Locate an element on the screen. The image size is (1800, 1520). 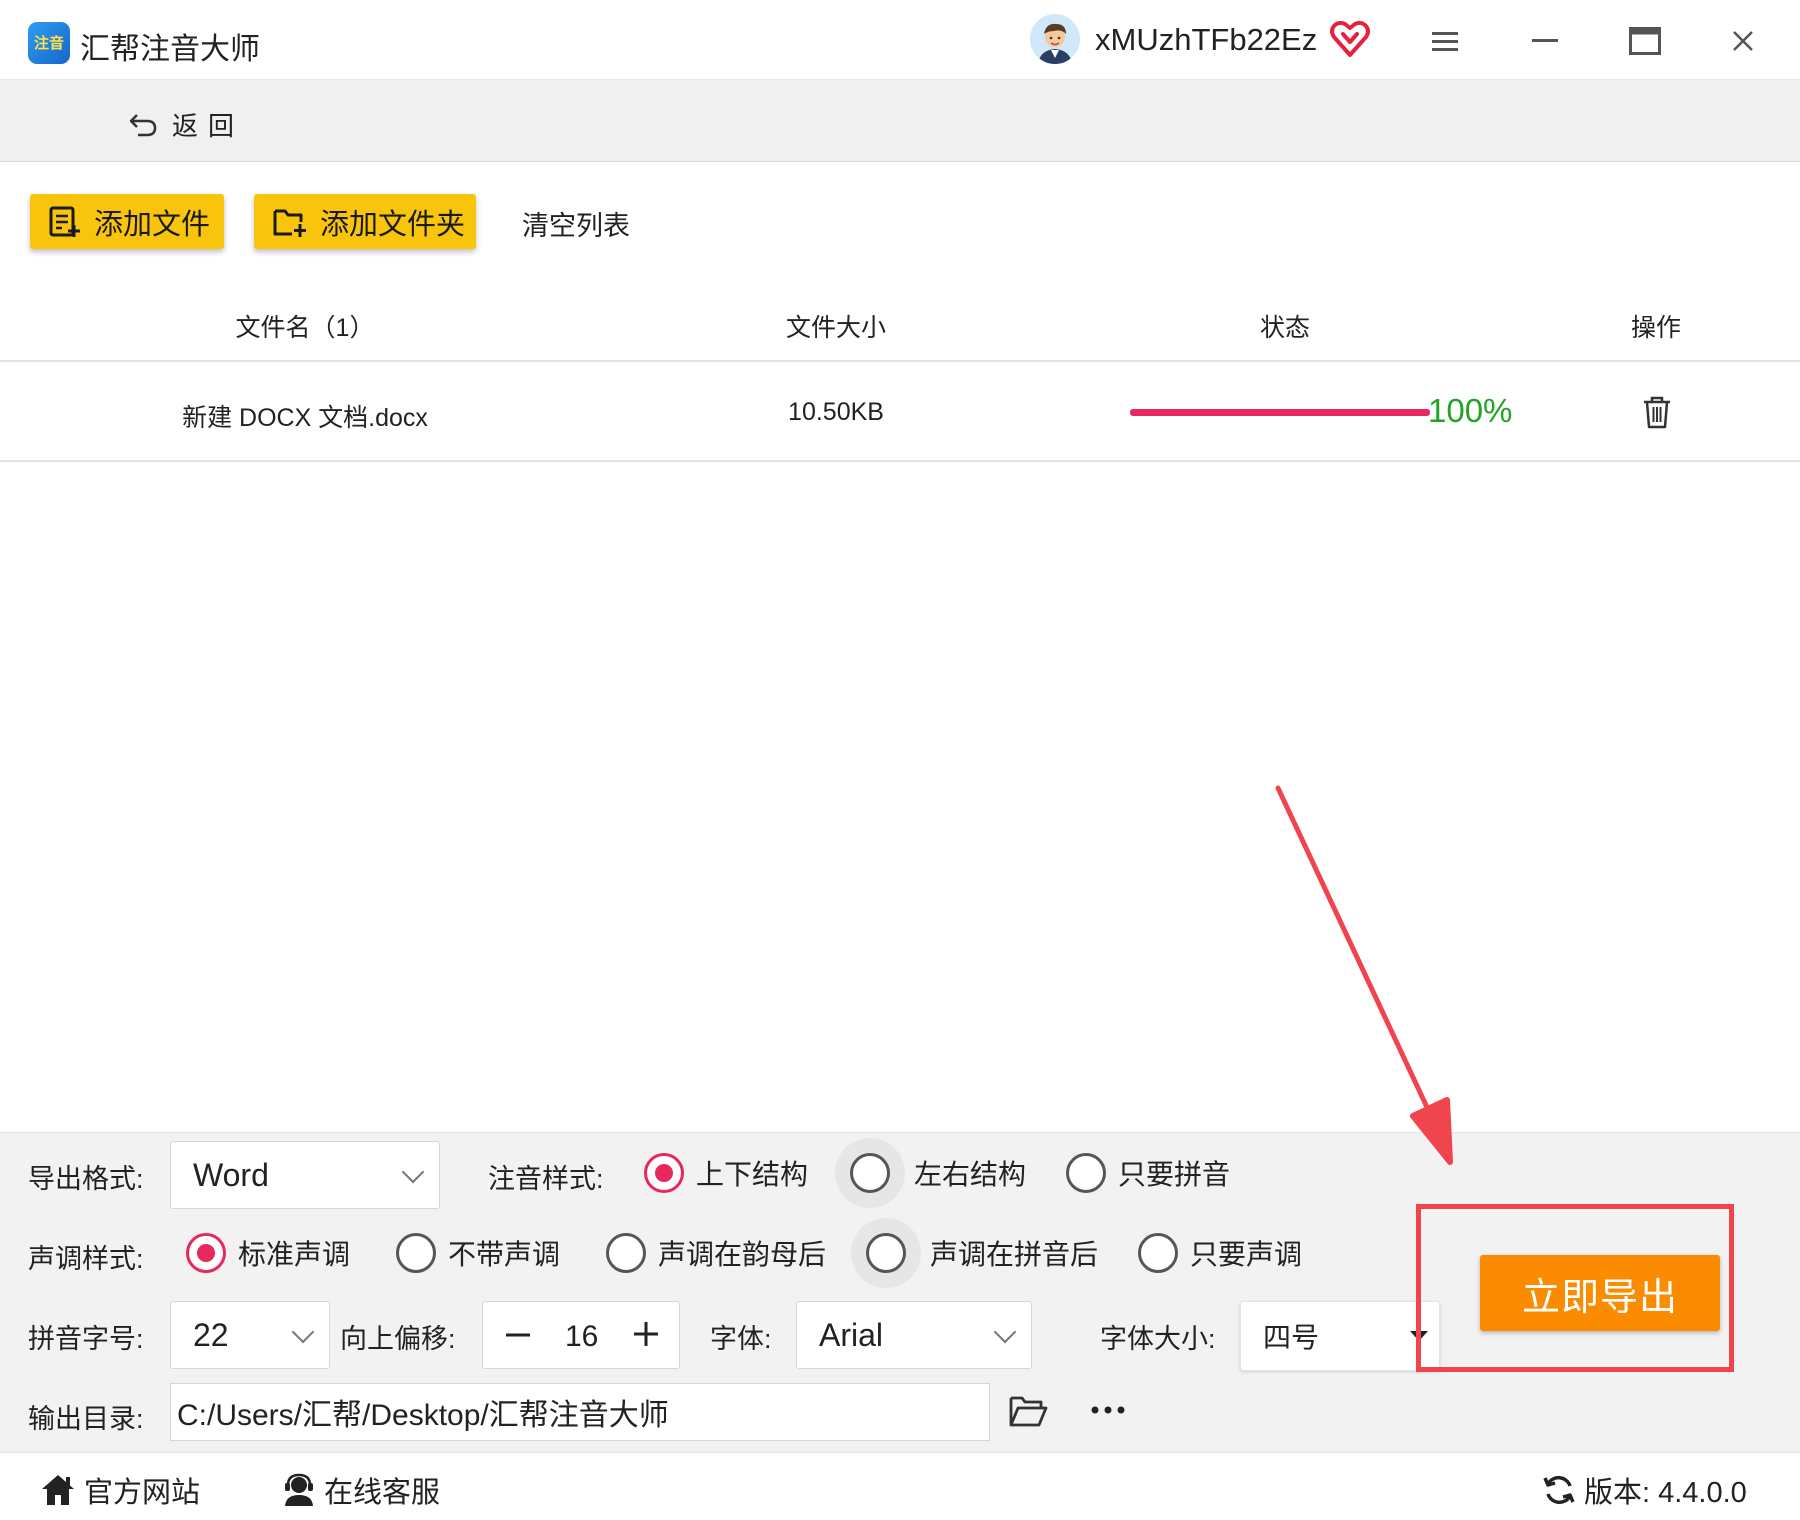
font-size-select: 四号 is located at coordinates (1340, 1336).